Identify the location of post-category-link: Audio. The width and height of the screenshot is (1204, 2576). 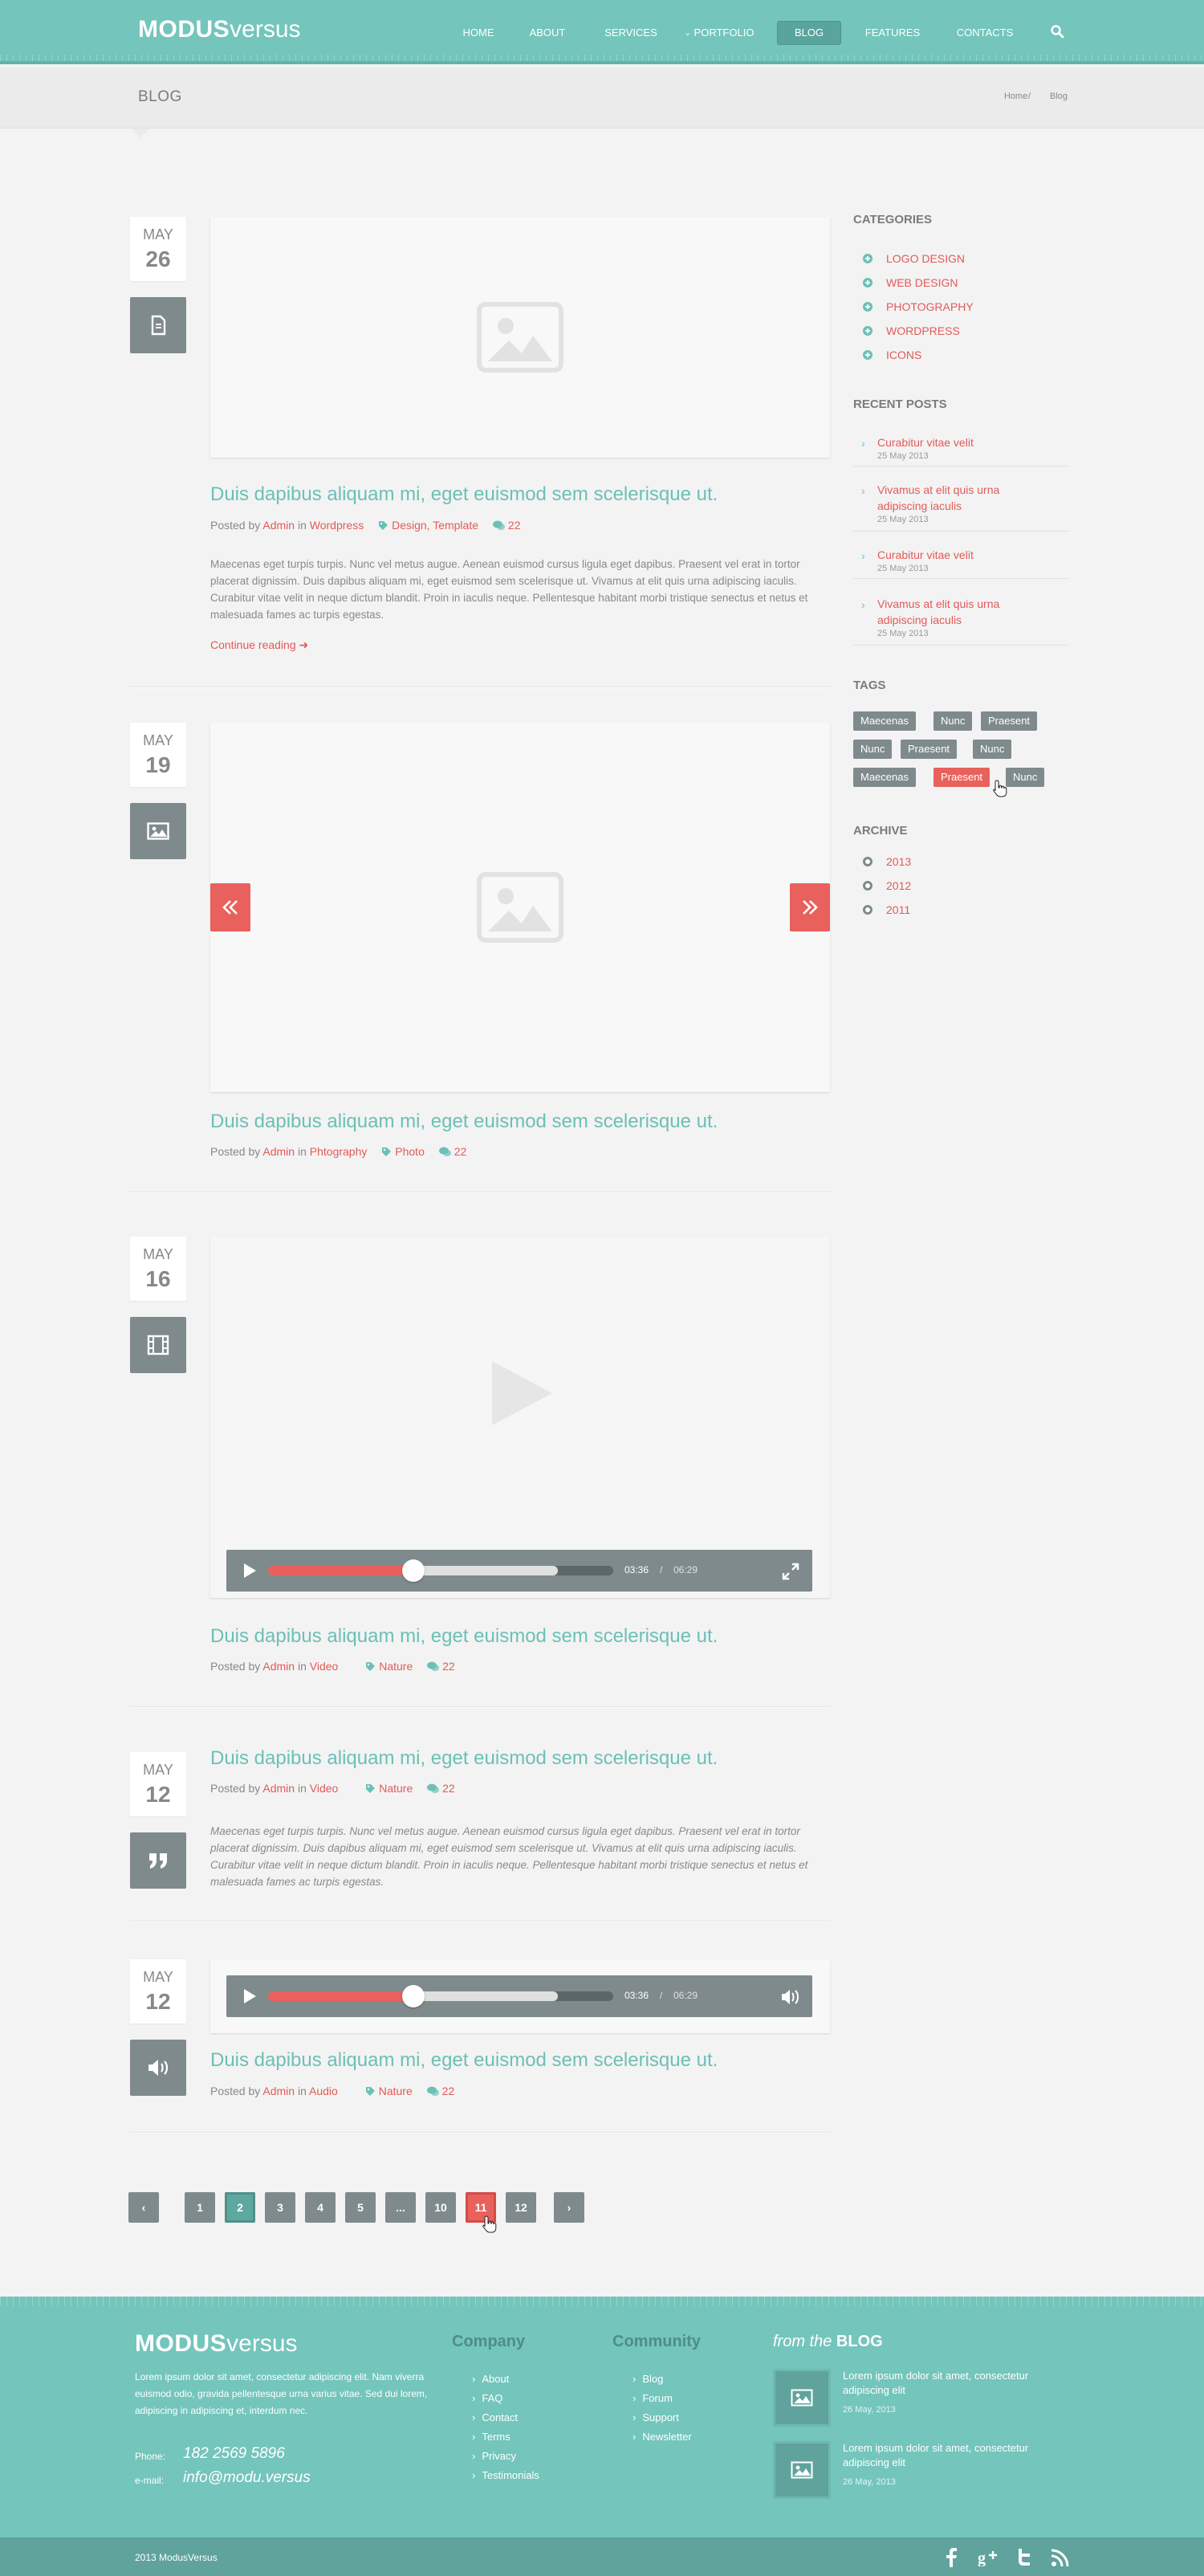
(323, 2091).